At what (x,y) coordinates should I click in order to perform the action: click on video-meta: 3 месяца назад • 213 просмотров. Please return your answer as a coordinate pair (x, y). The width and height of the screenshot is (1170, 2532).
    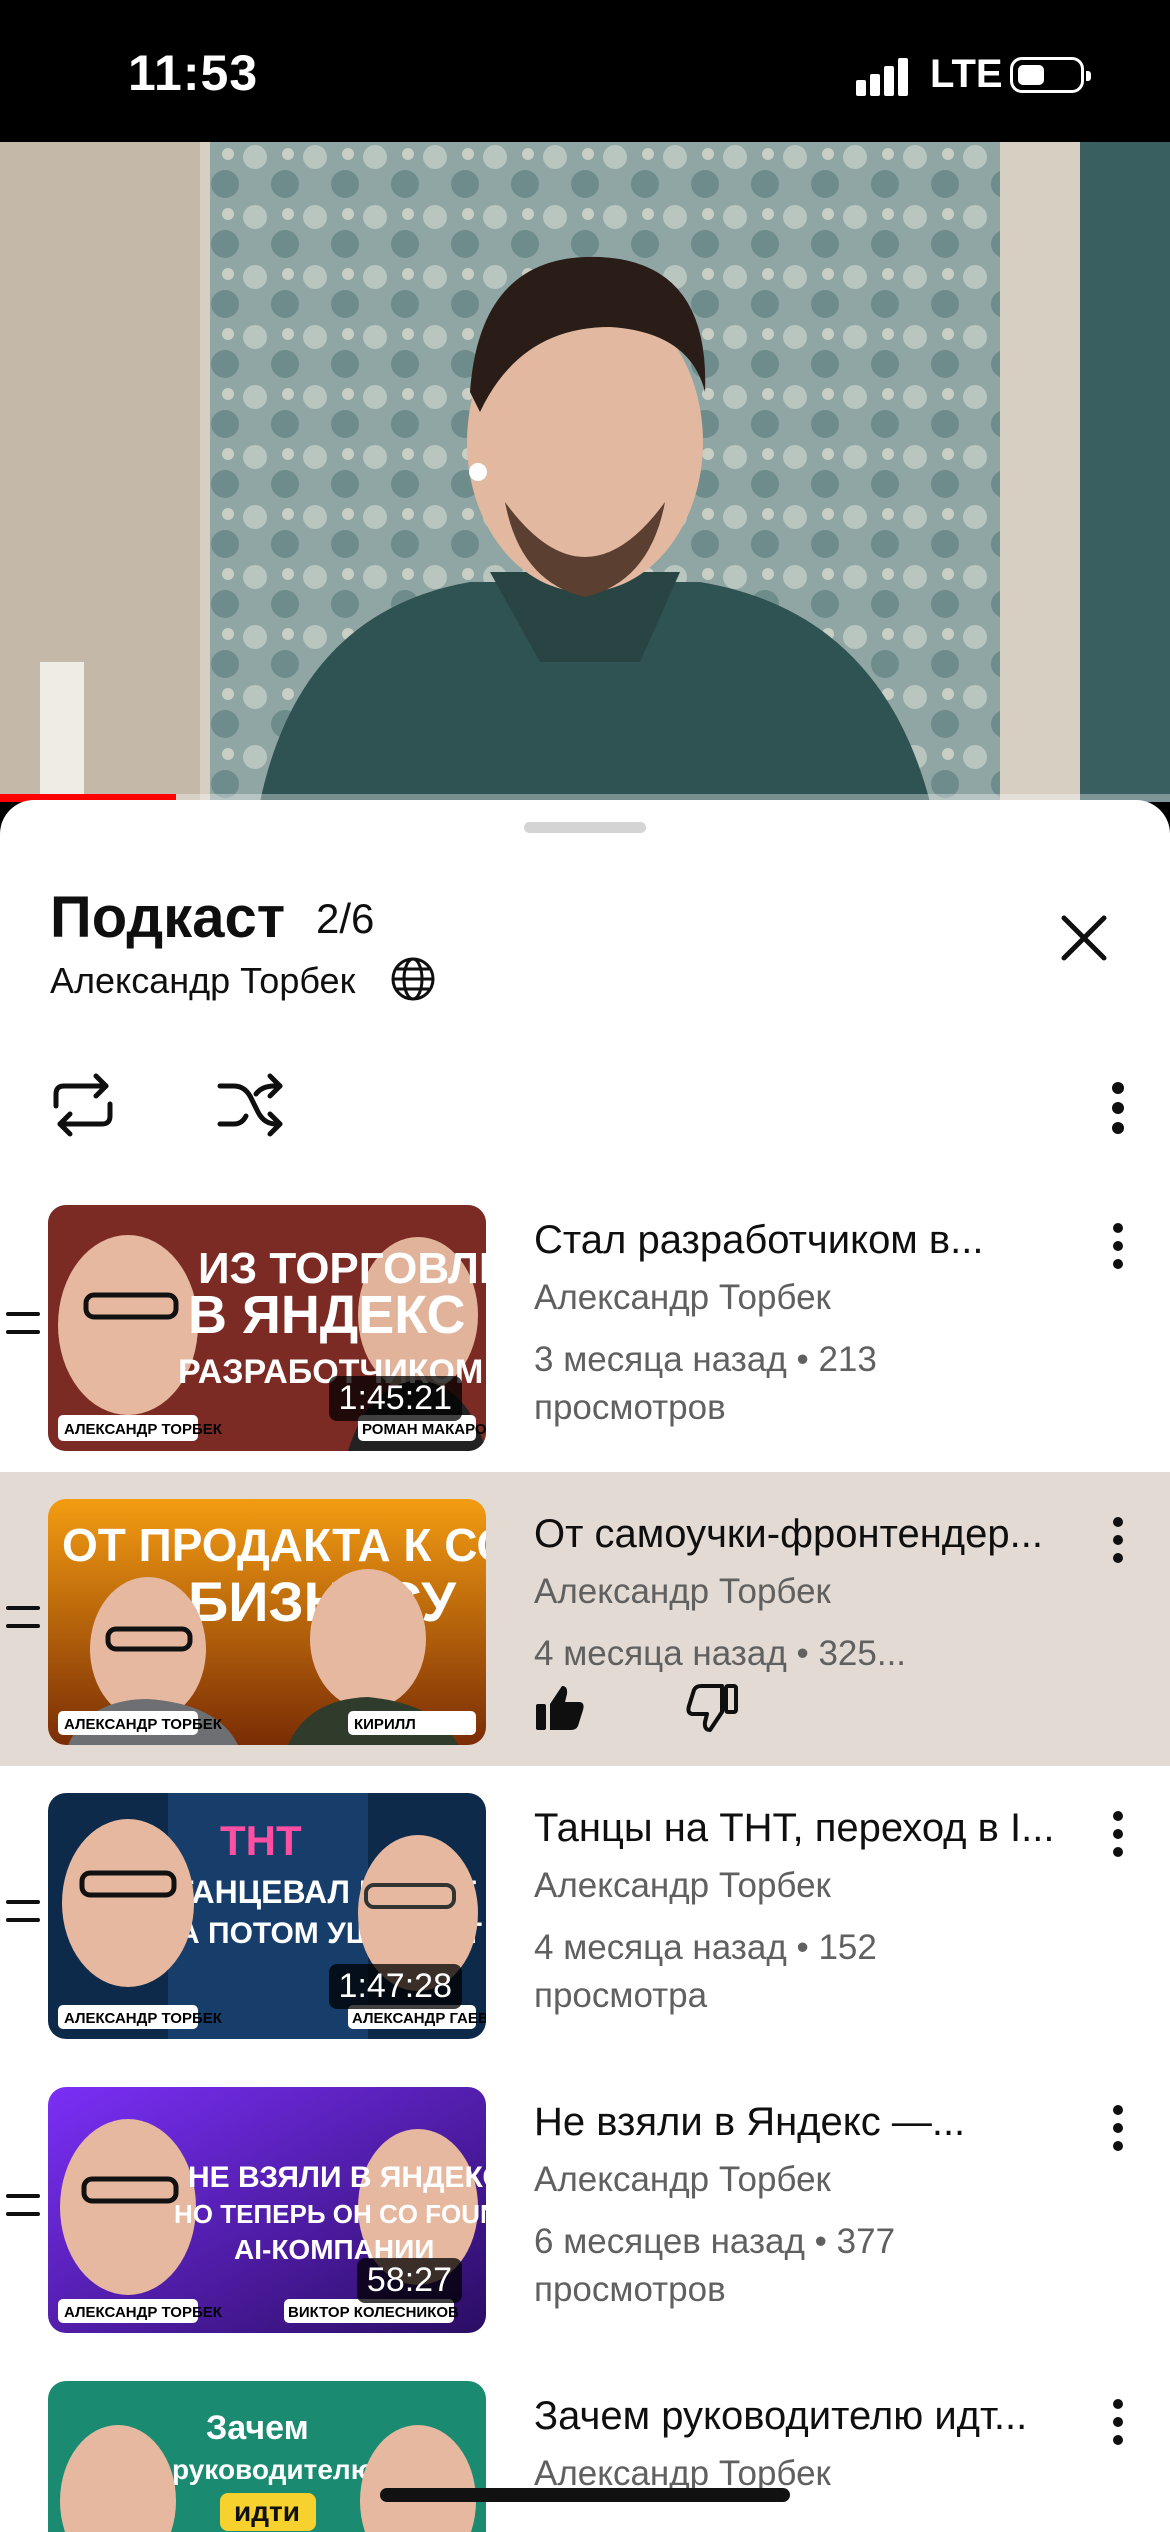
    Looking at the image, I should click on (705, 1383).